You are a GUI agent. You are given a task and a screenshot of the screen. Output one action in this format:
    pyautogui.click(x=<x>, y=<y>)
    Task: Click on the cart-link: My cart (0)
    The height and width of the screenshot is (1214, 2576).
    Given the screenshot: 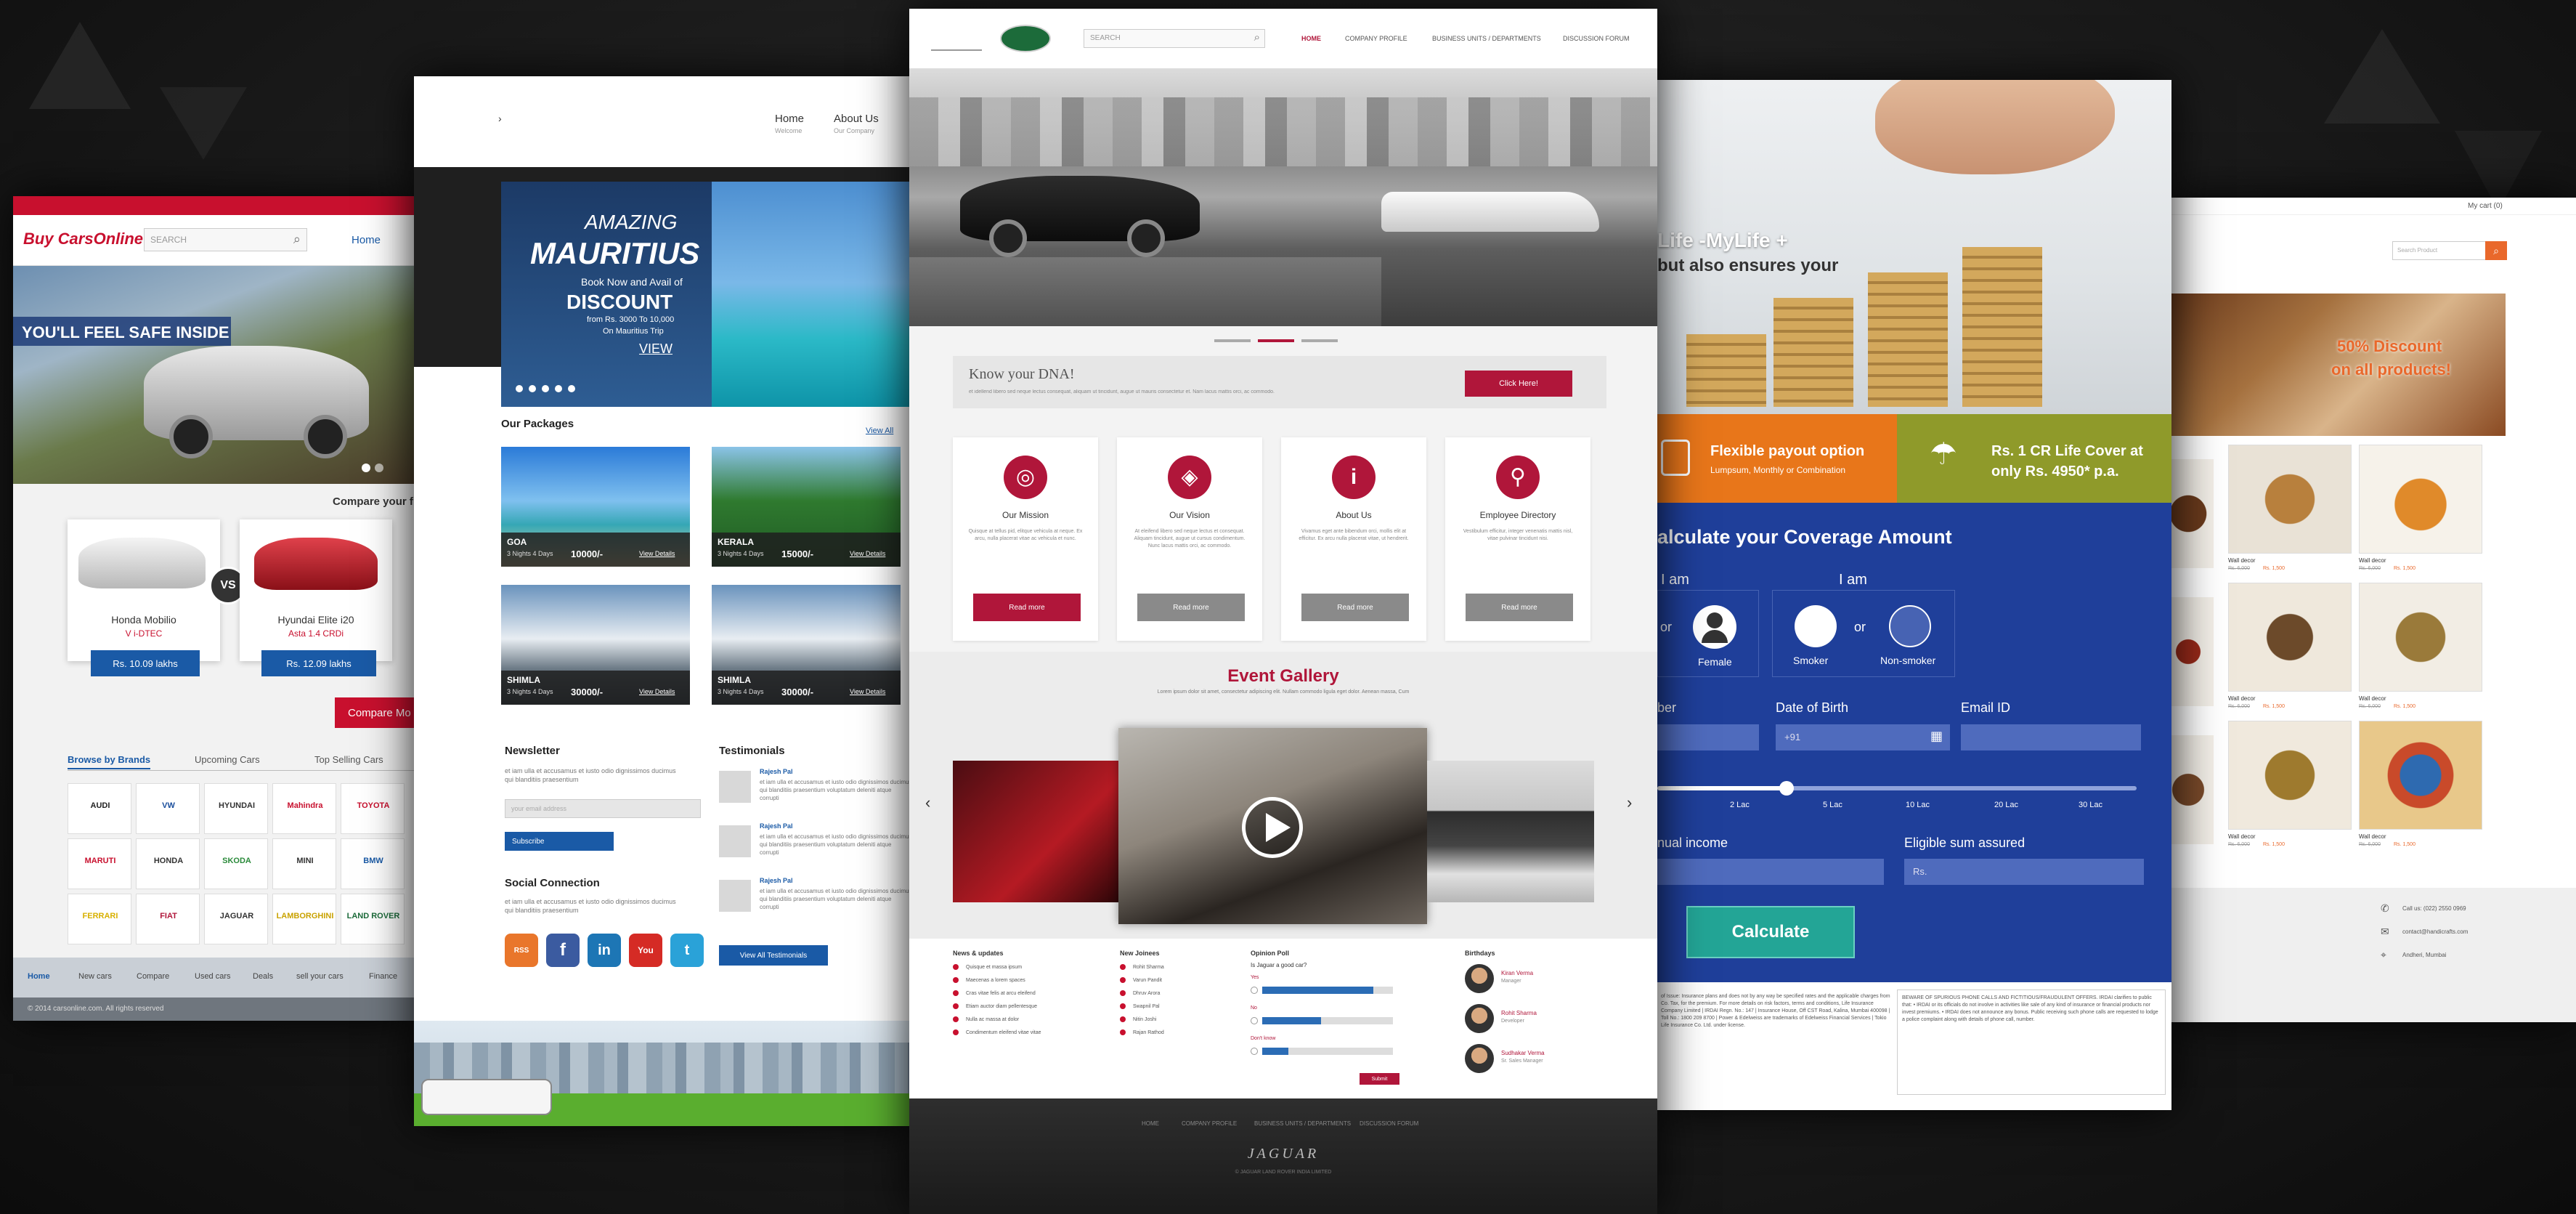 What is the action you would take?
    pyautogui.click(x=2485, y=206)
    